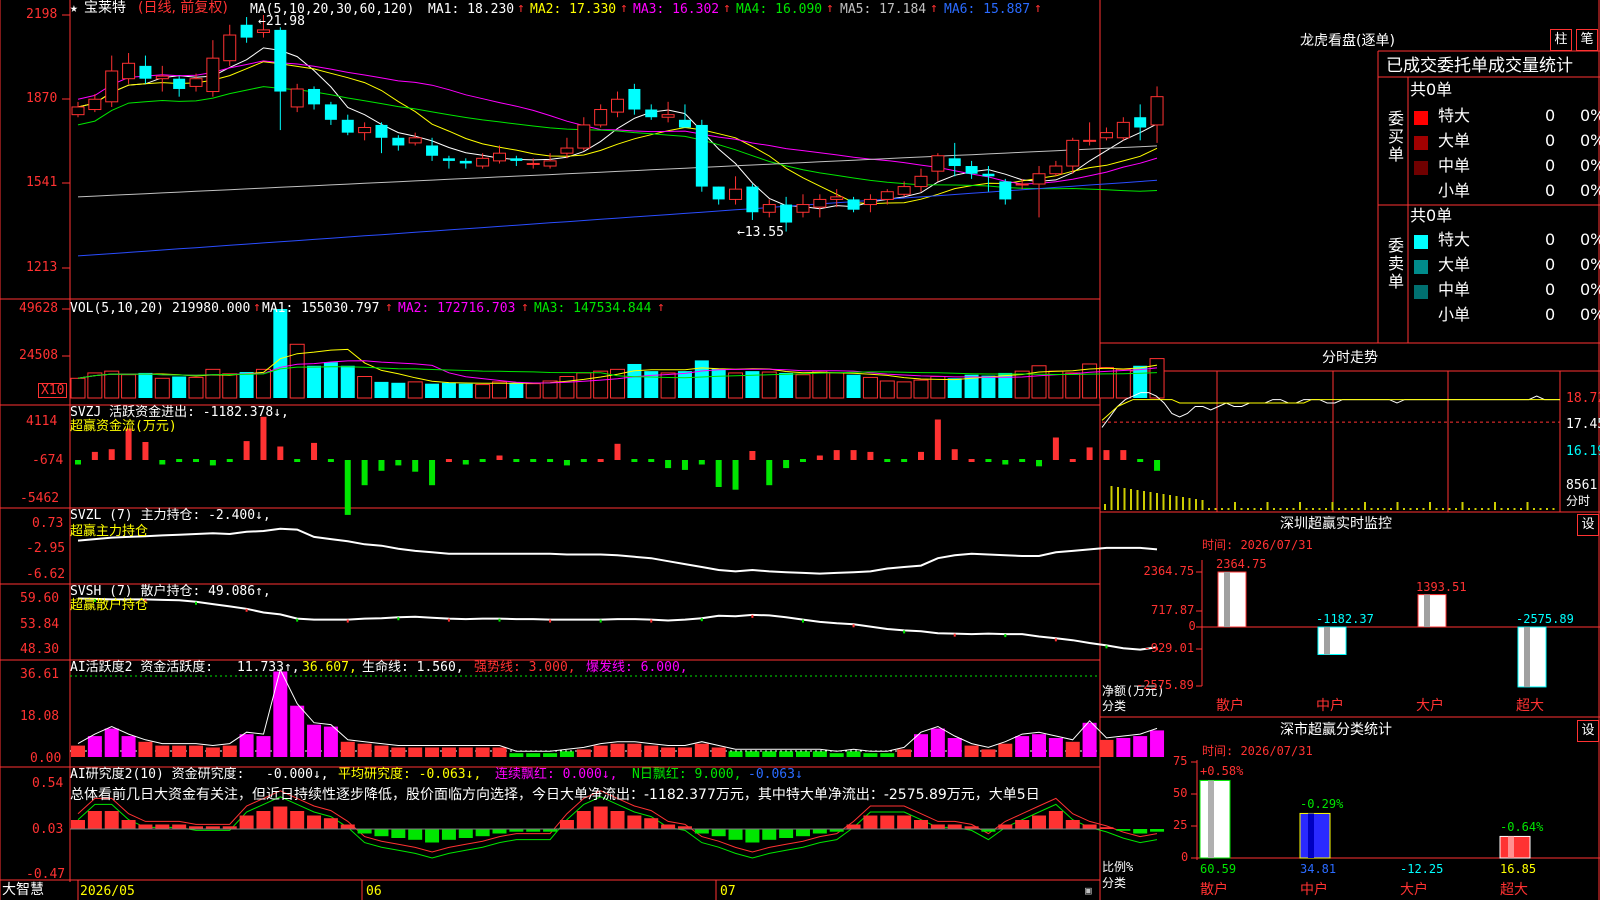  Describe the element at coordinates (1332, 640) in the screenshot. I see `sz-monitor-bar` at that location.